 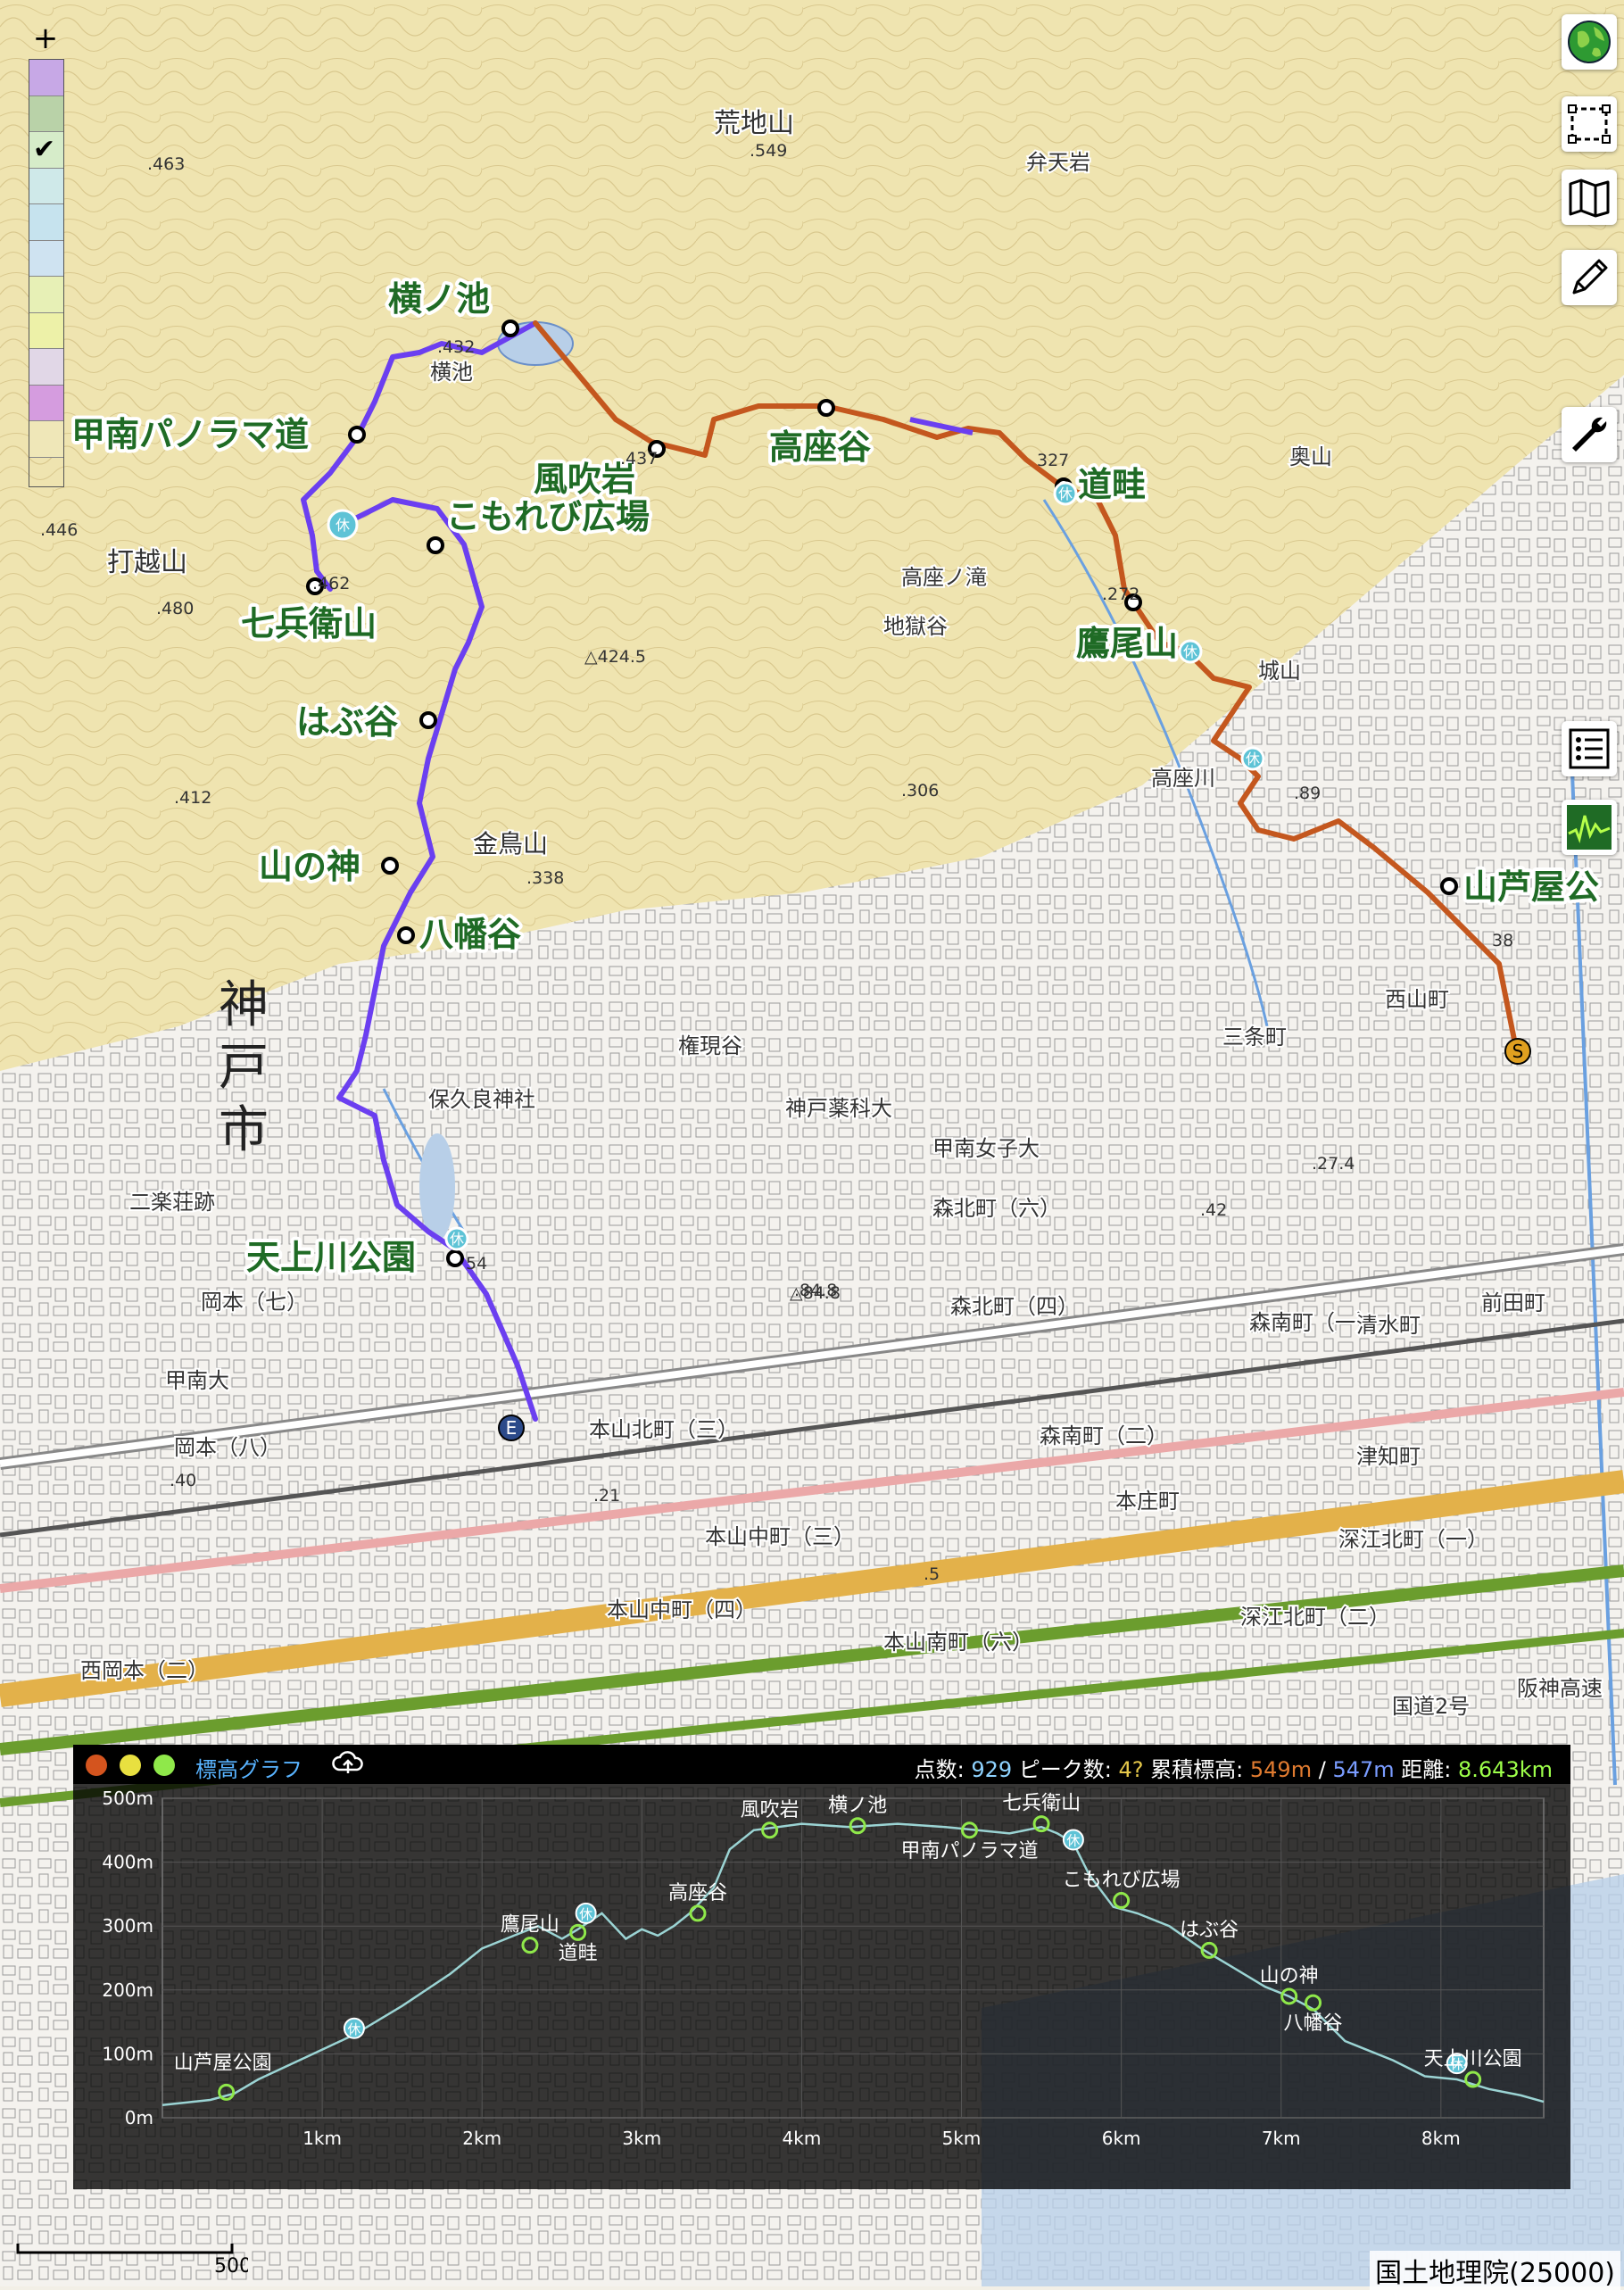 I want to click on svg-text: .40, so click(x=183, y=1480).